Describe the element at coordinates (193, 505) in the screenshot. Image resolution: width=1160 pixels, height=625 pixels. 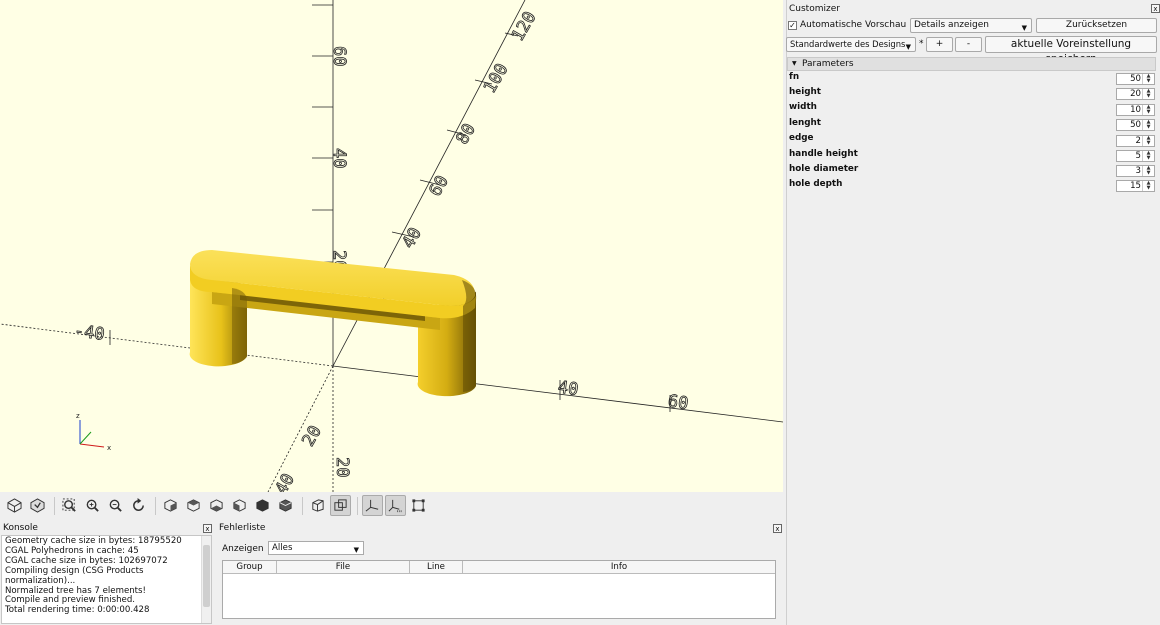
I see `view-top-icon` at that location.